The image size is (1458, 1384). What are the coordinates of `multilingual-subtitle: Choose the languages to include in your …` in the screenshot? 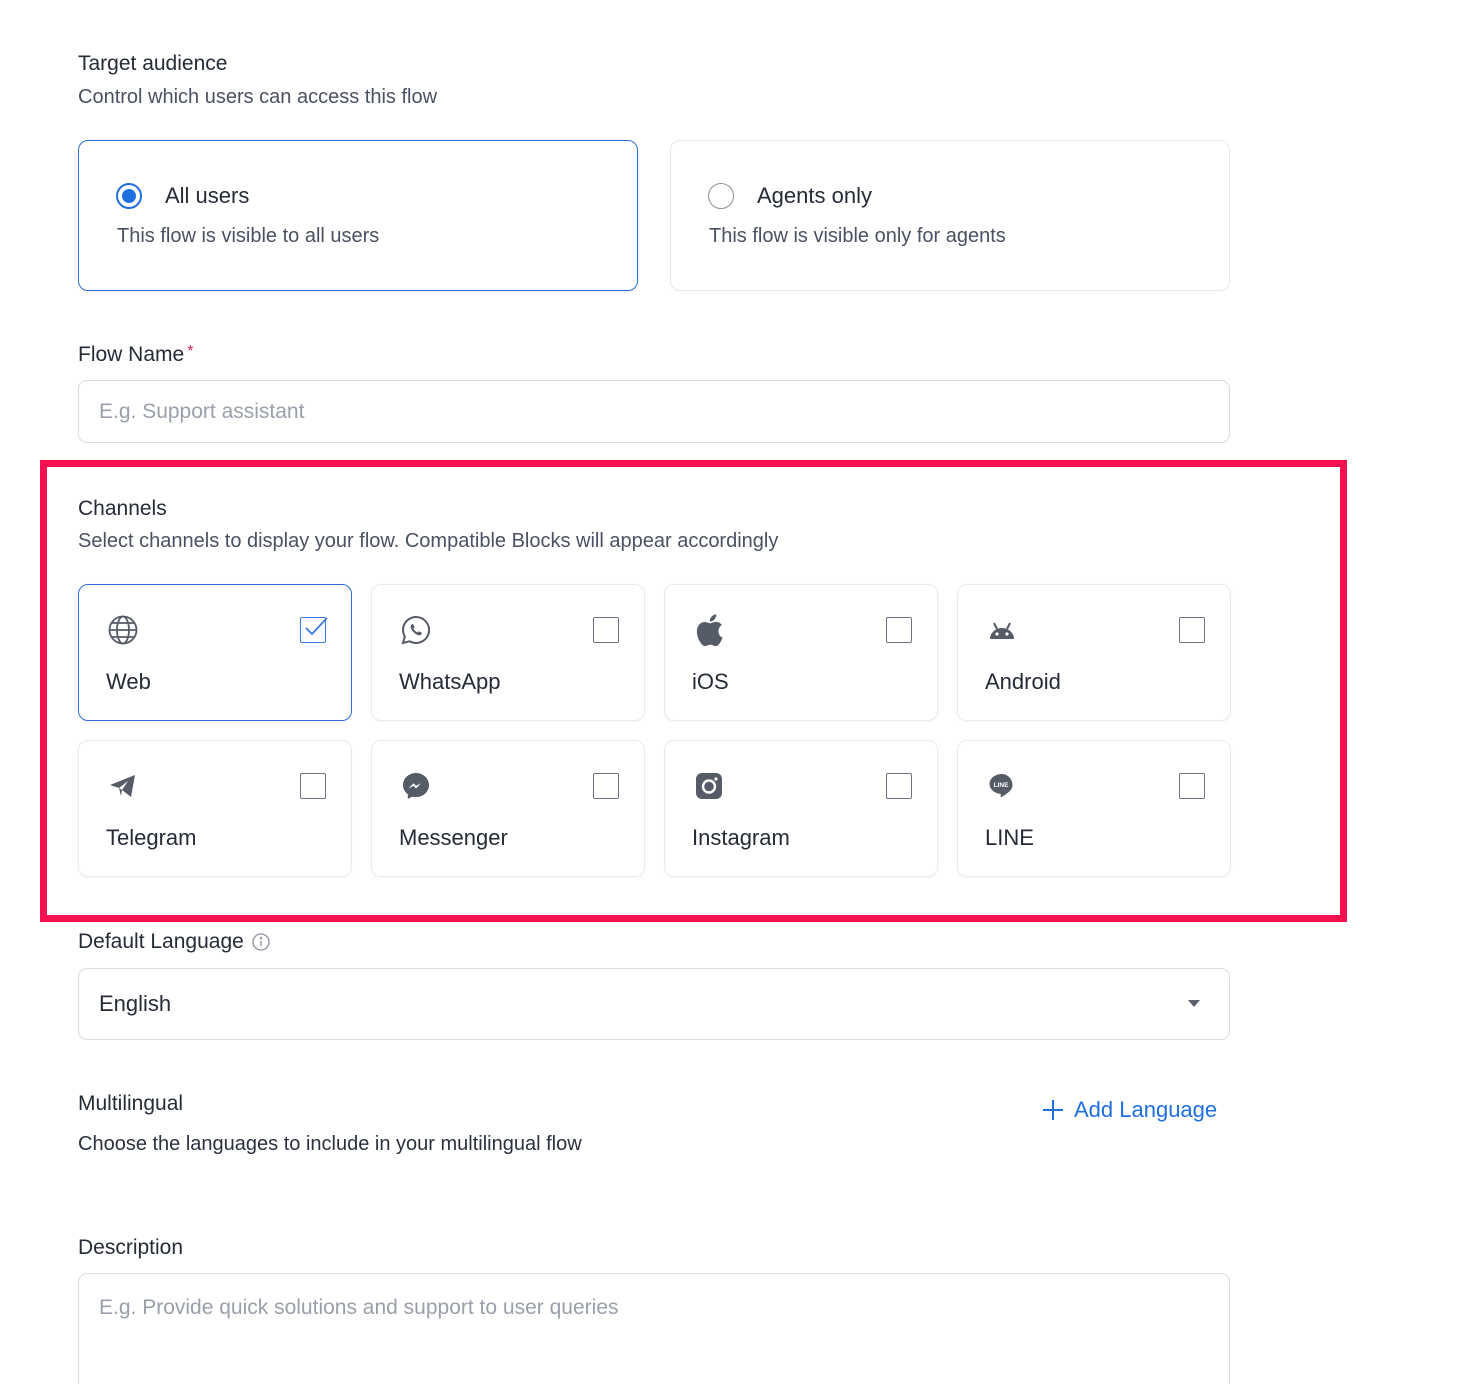 It's located at (330, 1144).